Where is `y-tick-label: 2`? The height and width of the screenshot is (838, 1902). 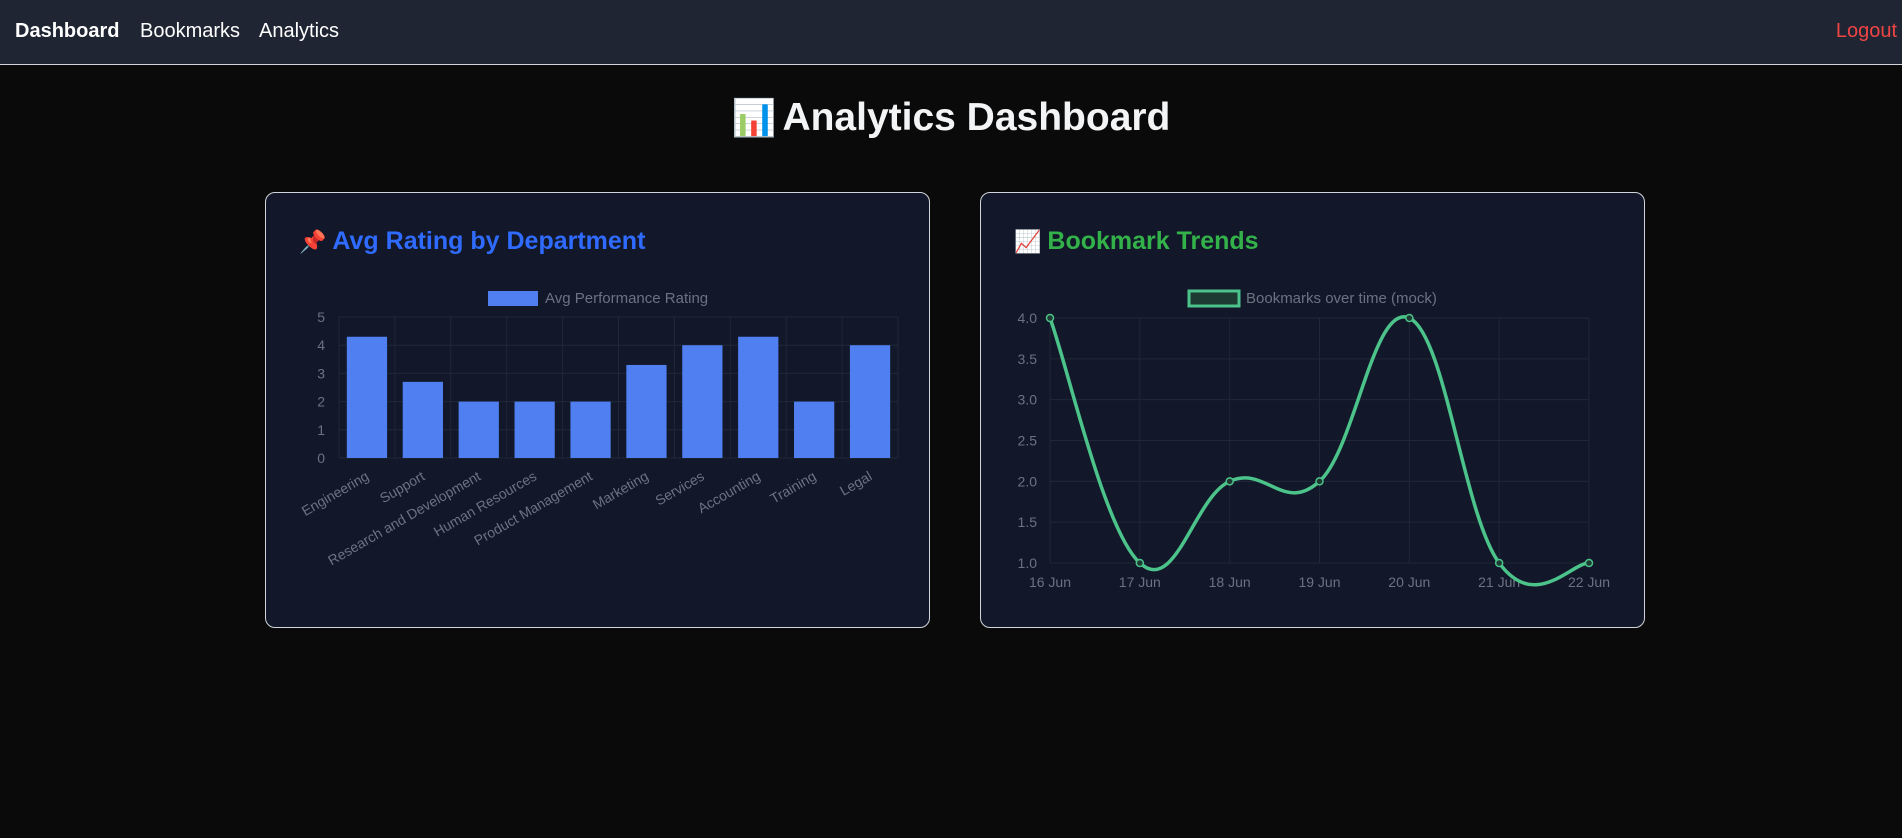 y-tick-label: 2 is located at coordinates (321, 402).